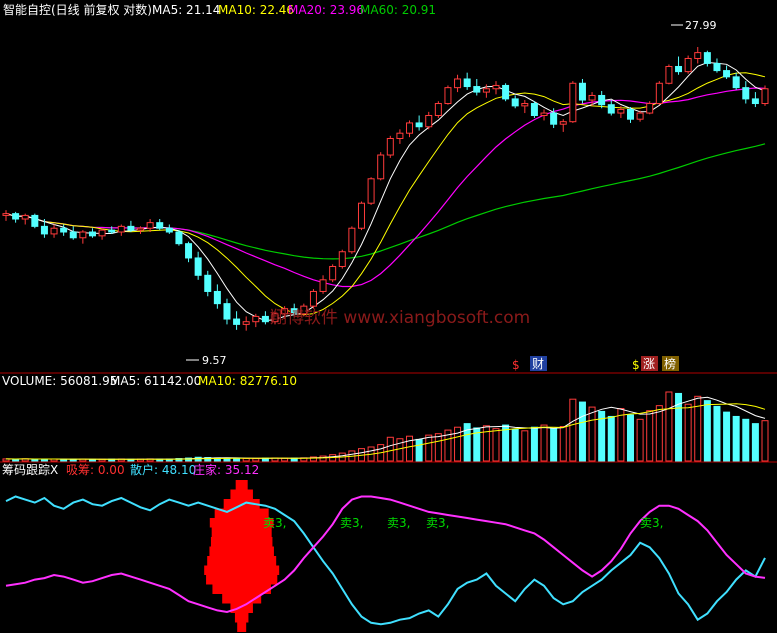 The image size is (777, 633). Describe the element at coordinates (95, 470) in the screenshot. I see `xichou-readout: 吸筹: 0.00` at that location.